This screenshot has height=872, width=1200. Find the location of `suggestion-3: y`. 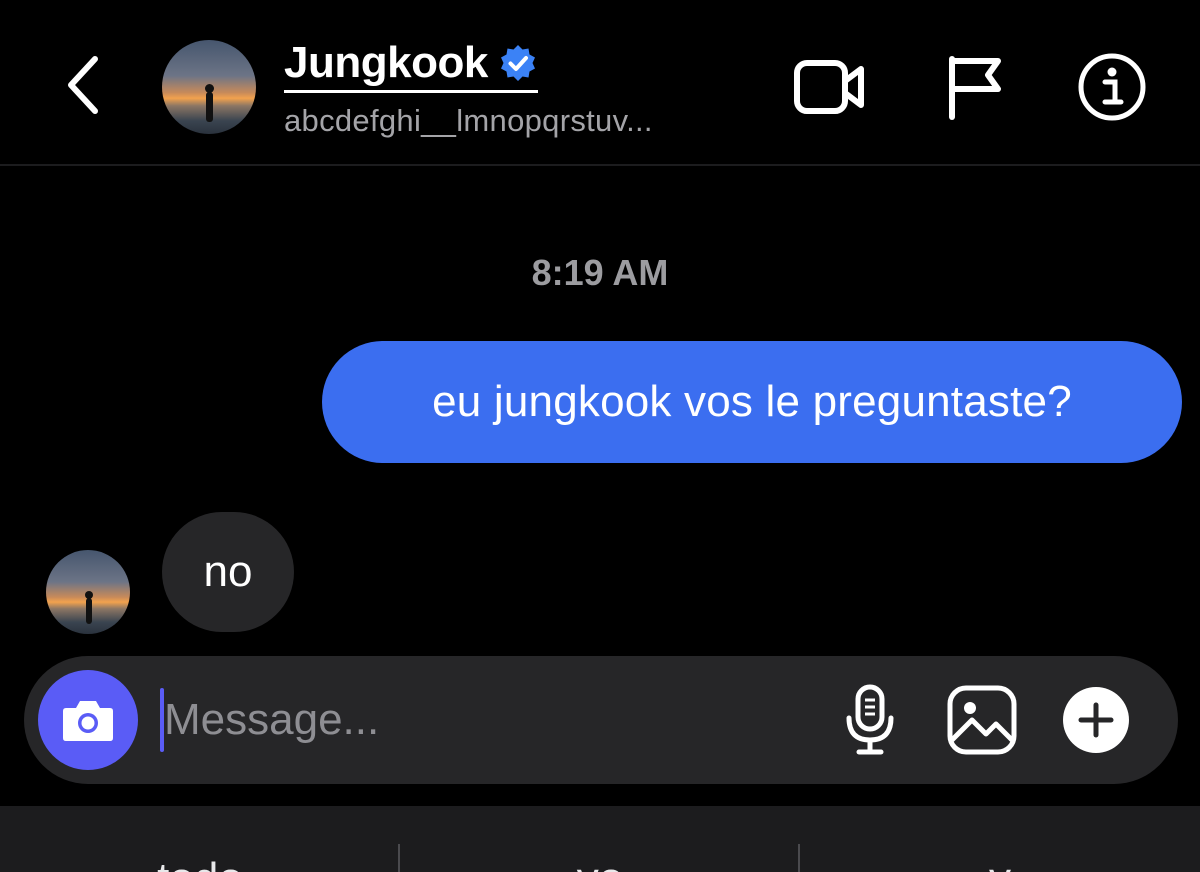

suggestion-3: y is located at coordinates (1000, 863).